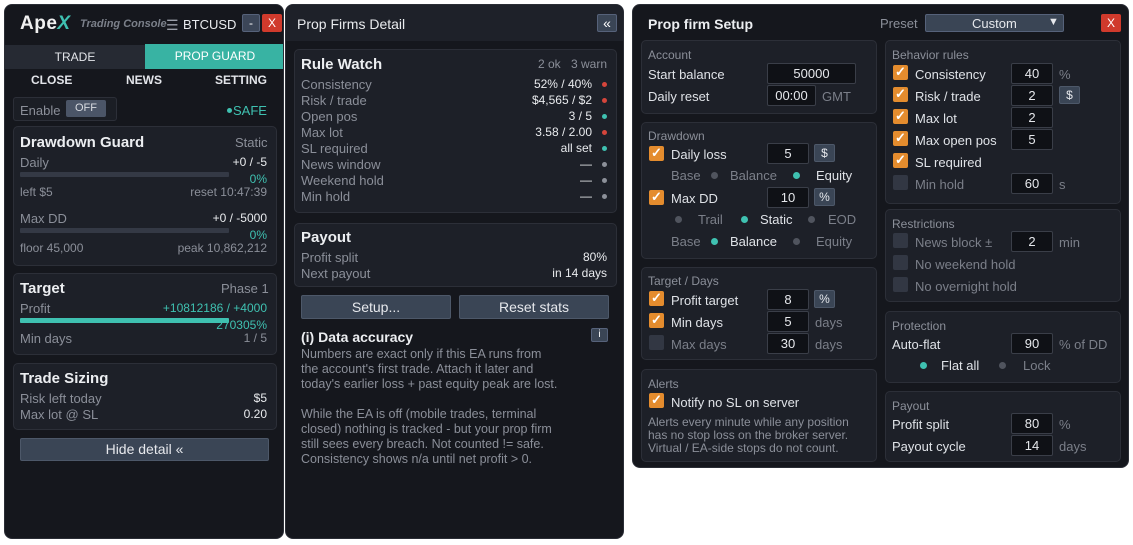 The width and height of the screenshot is (1133, 545). What do you see at coordinates (829, 344) in the screenshot?
I see `max-days-unit: days` at bounding box center [829, 344].